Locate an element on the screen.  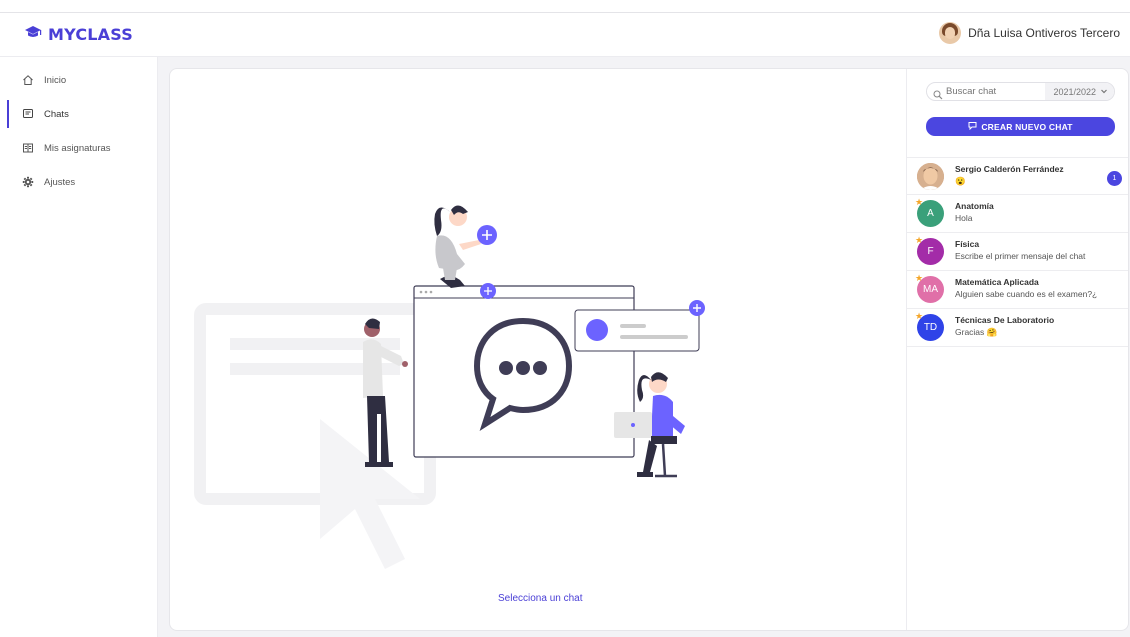
brand-logo: MYCLASS is located at coordinates (78, 34).